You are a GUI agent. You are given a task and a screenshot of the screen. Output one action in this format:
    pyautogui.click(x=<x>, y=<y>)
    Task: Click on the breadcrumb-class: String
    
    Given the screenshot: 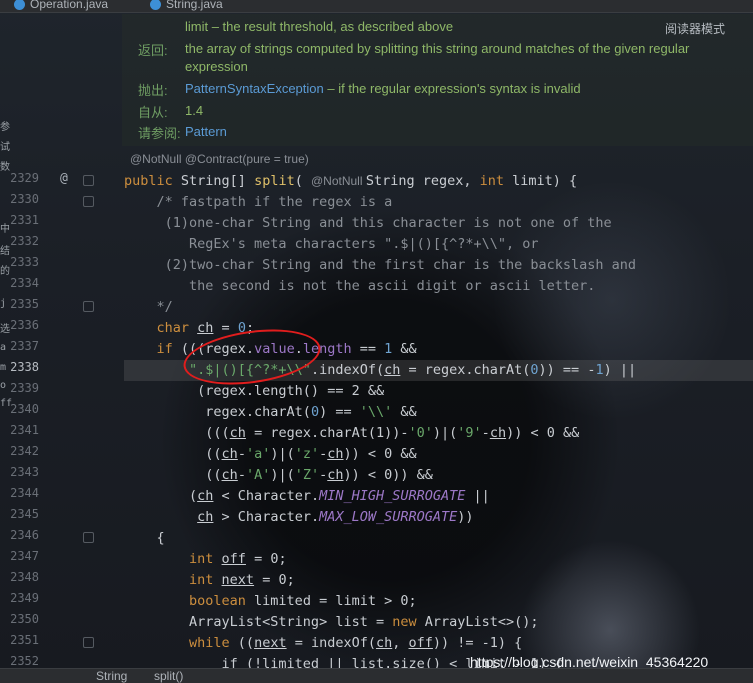 What is the action you would take?
    pyautogui.click(x=111, y=676)
    